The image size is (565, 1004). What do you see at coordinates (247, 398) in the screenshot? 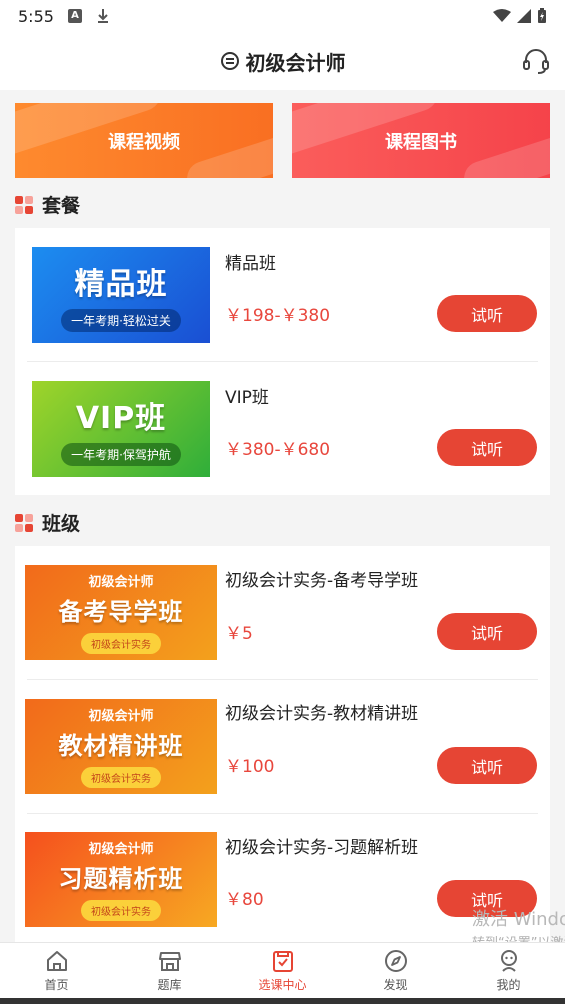
I see `item-title: VIP班` at bounding box center [247, 398].